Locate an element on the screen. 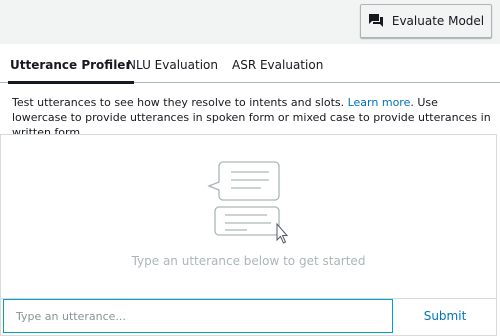 This screenshot has height=336, width=500. tab-utterance-profiler: Utterance Profiler is located at coordinates (71, 64).